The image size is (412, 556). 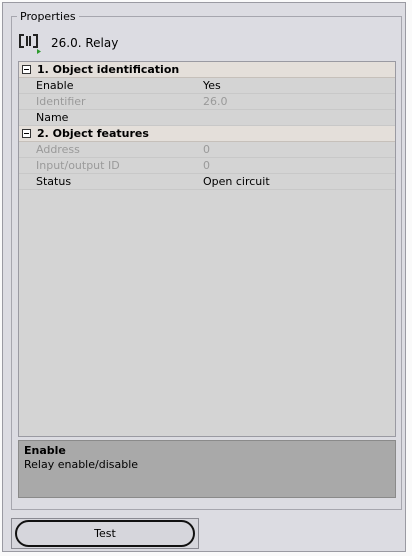 What do you see at coordinates (61, 101) in the screenshot?
I see `property-name: Identifier` at bounding box center [61, 101].